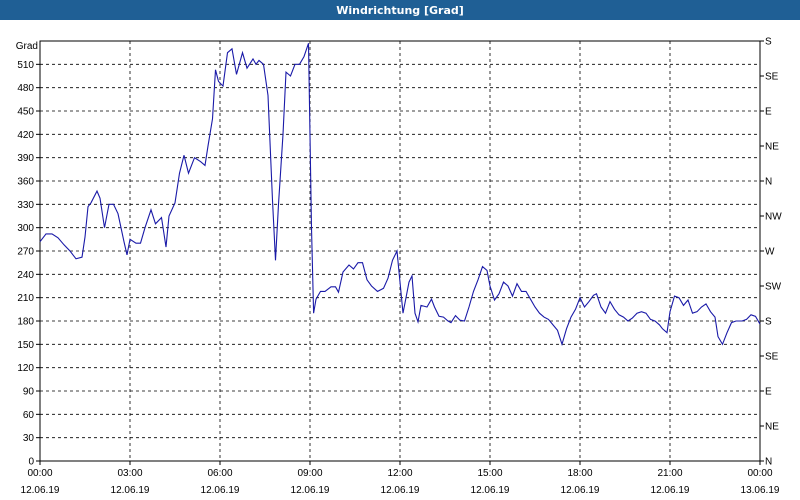 The width and height of the screenshot is (800, 500). Describe the element at coordinates (25, 65) in the screenshot. I see `y-tick-label: 510` at that location.